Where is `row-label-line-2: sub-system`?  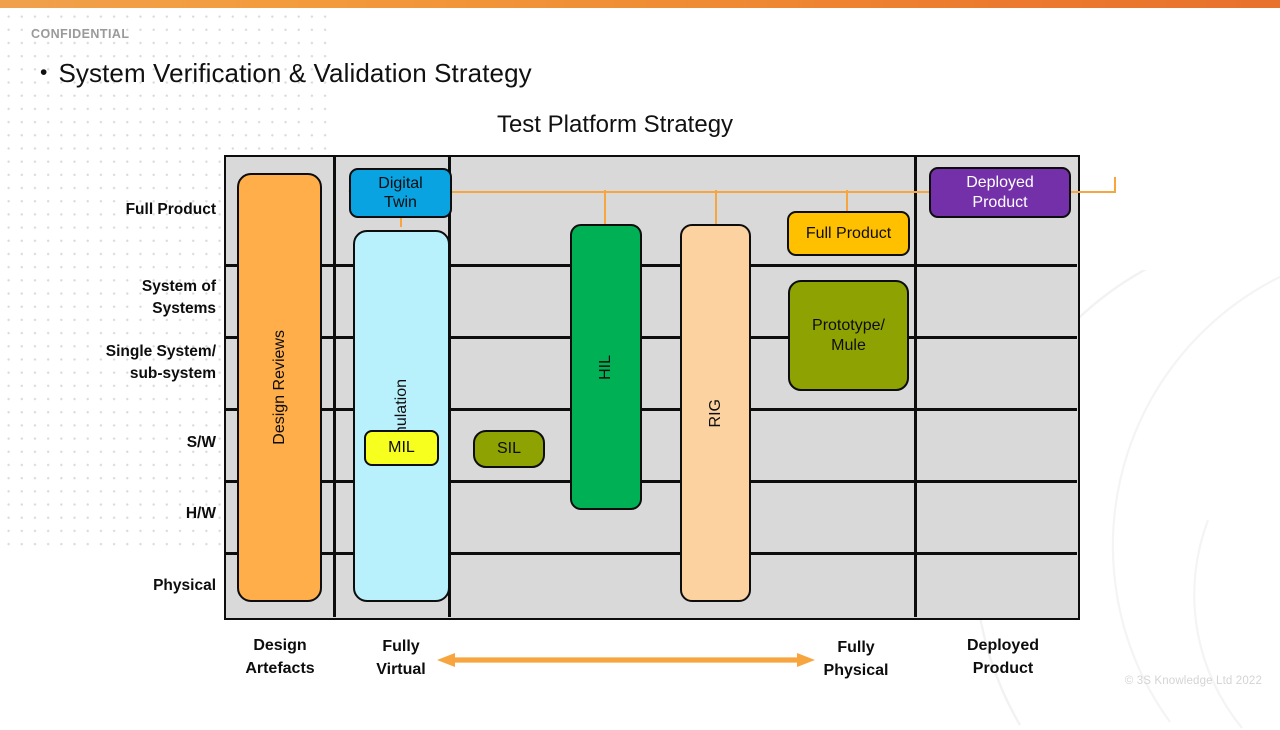
row-label-line-2: sub-system is located at coordinates (172, 373).